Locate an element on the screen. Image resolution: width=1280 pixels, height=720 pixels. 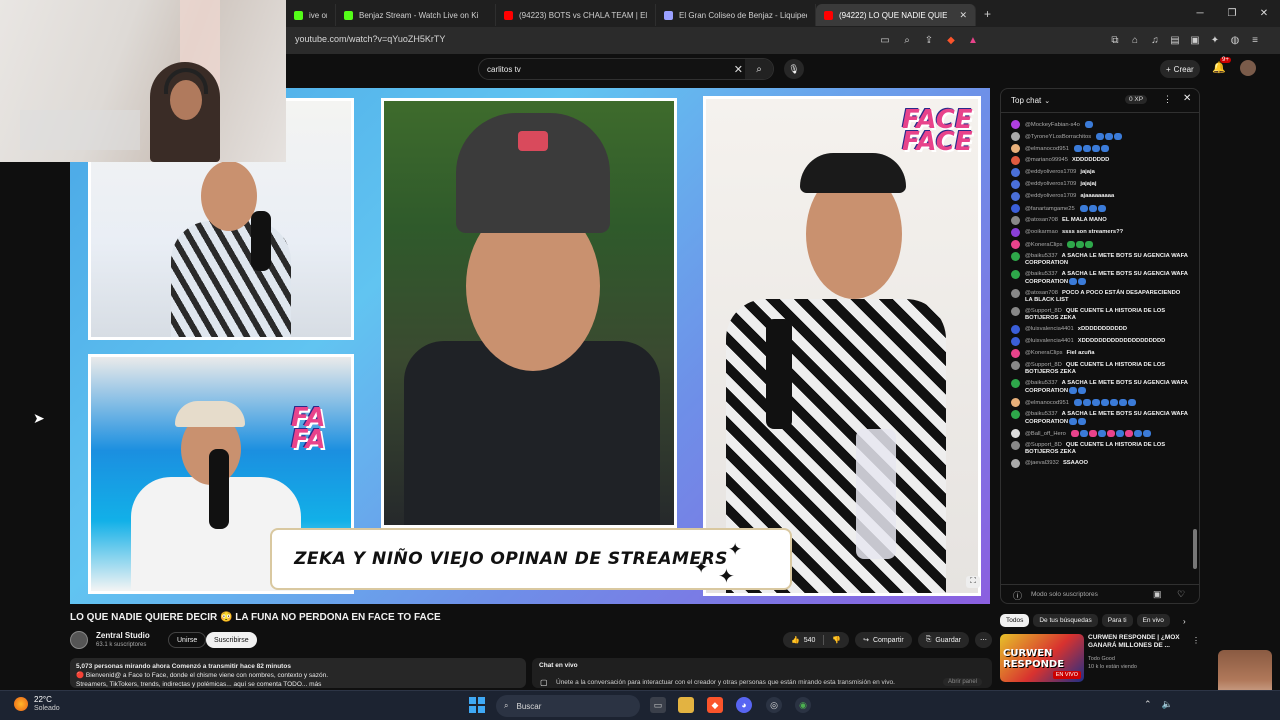
discord-icon: ◕ is located at coordinates (744, 705).